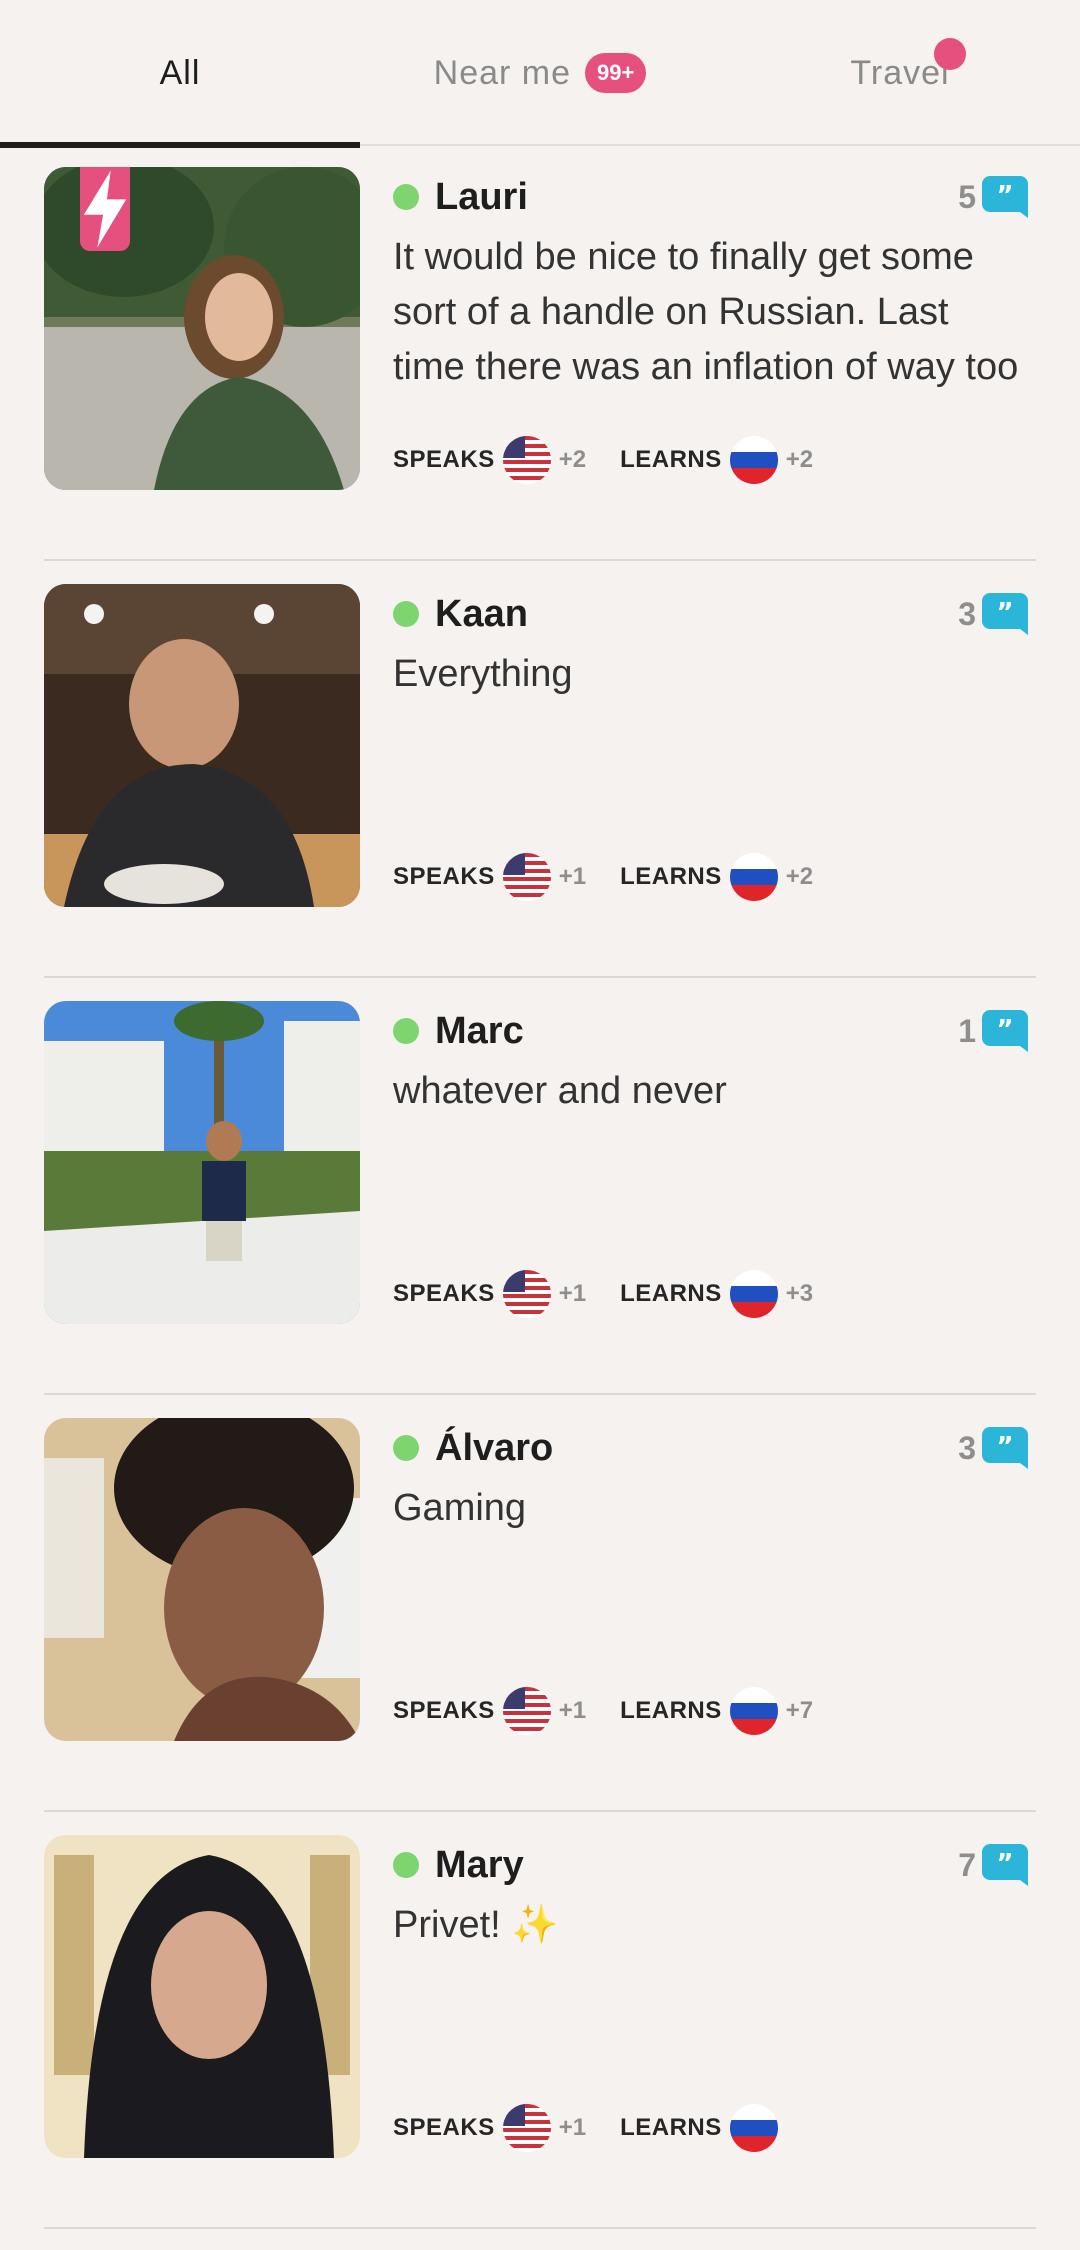  I want to click on partner-name: Marc, so click(479, 1030).